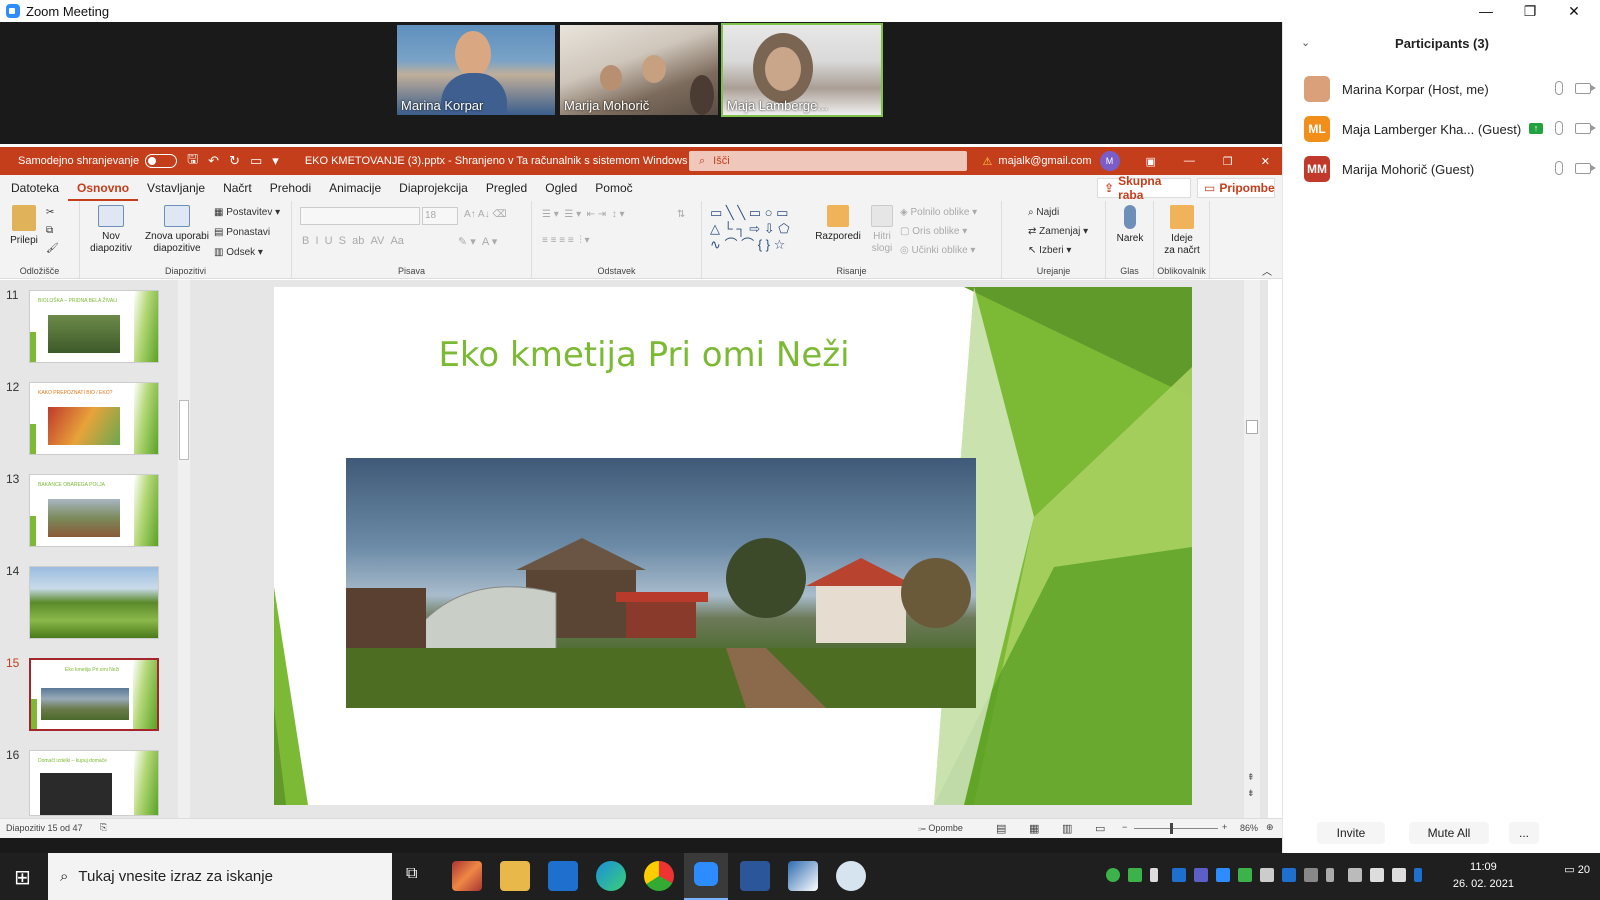  I want to click on participant-row: MM Marija Mohorič (Guest), so click(1441, 169).